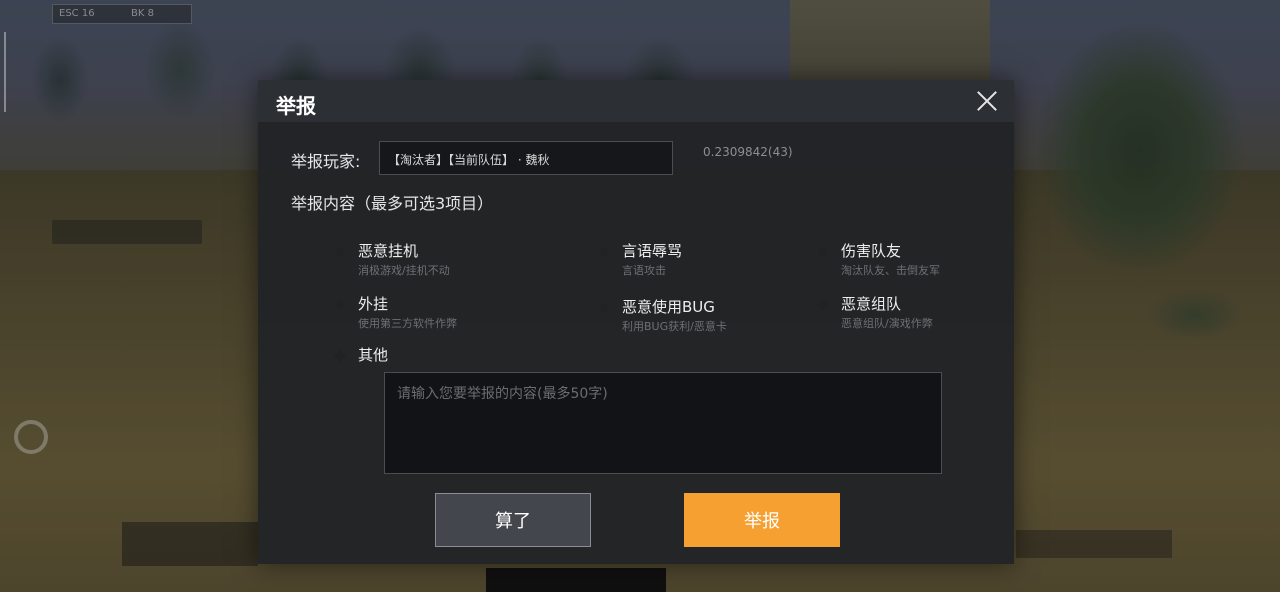 The width and height of the screenshot is (1280, 592). I want to click on option-title: 伤害队友, so click(871, 251).